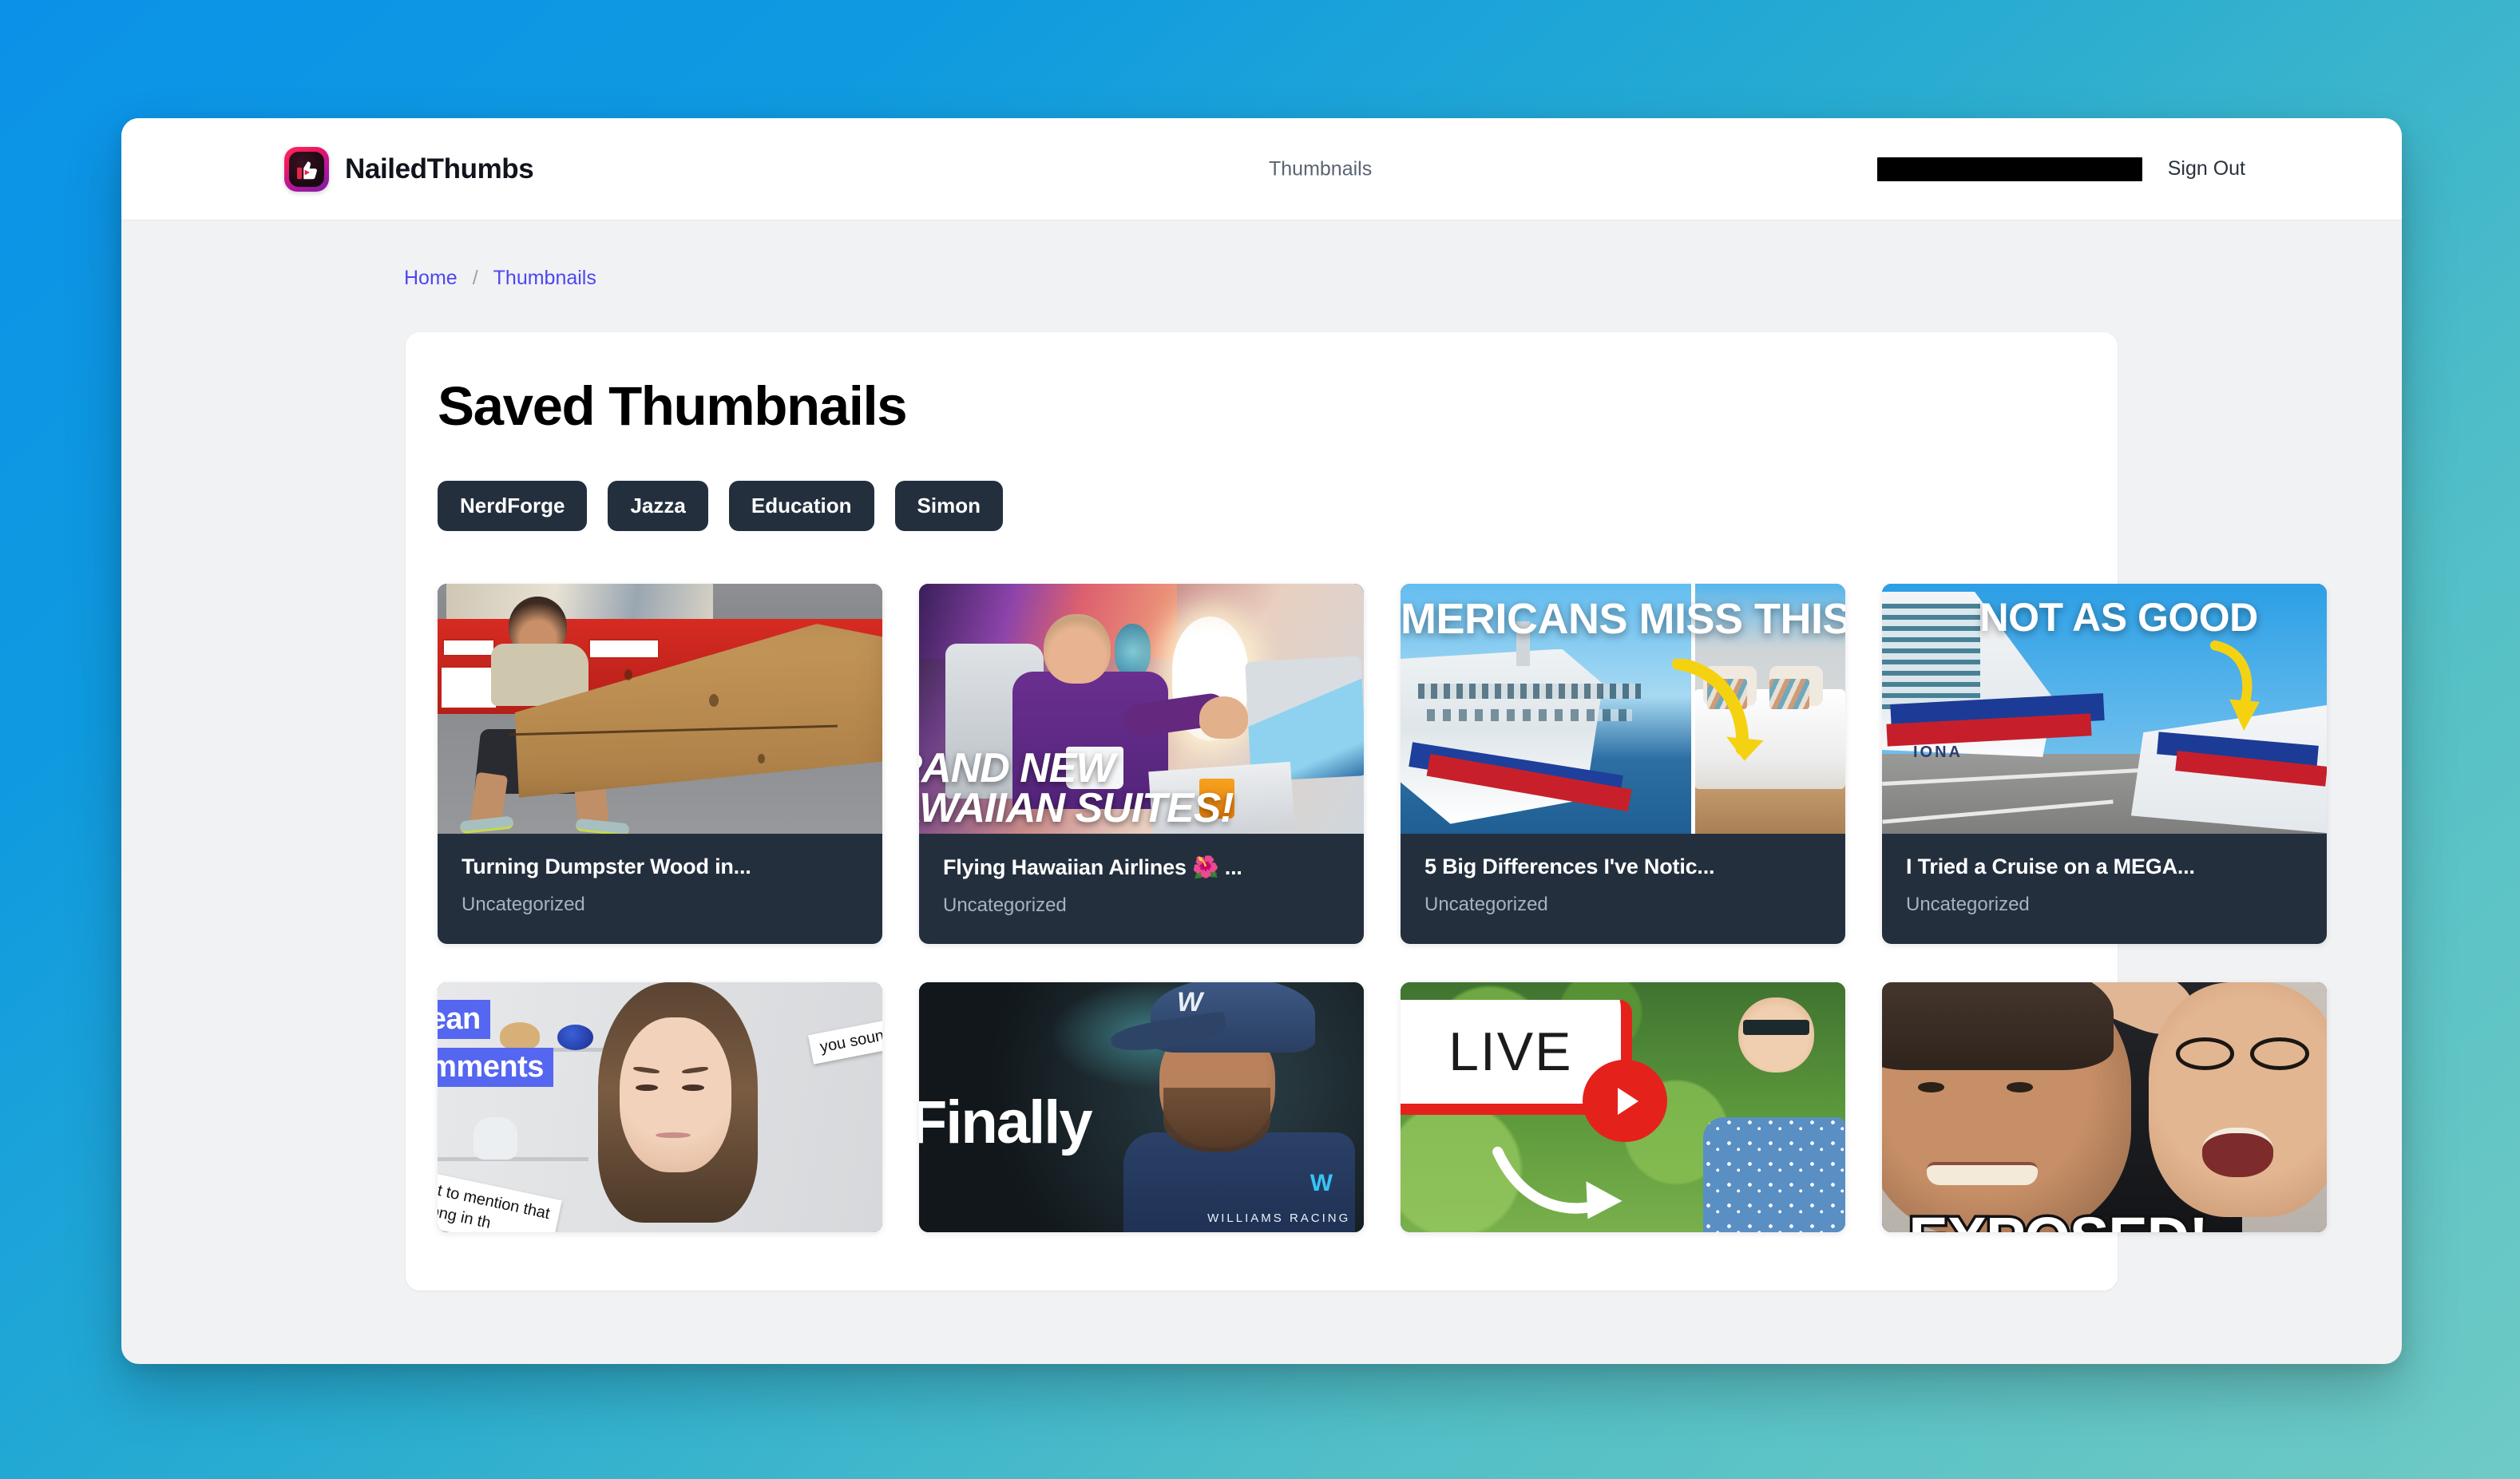 This screenshot has width=2520, height=1479. Describe the element at coordinates (2206, 168) in the screenshot. I see `sign-out-button: Sign Out` at that location.